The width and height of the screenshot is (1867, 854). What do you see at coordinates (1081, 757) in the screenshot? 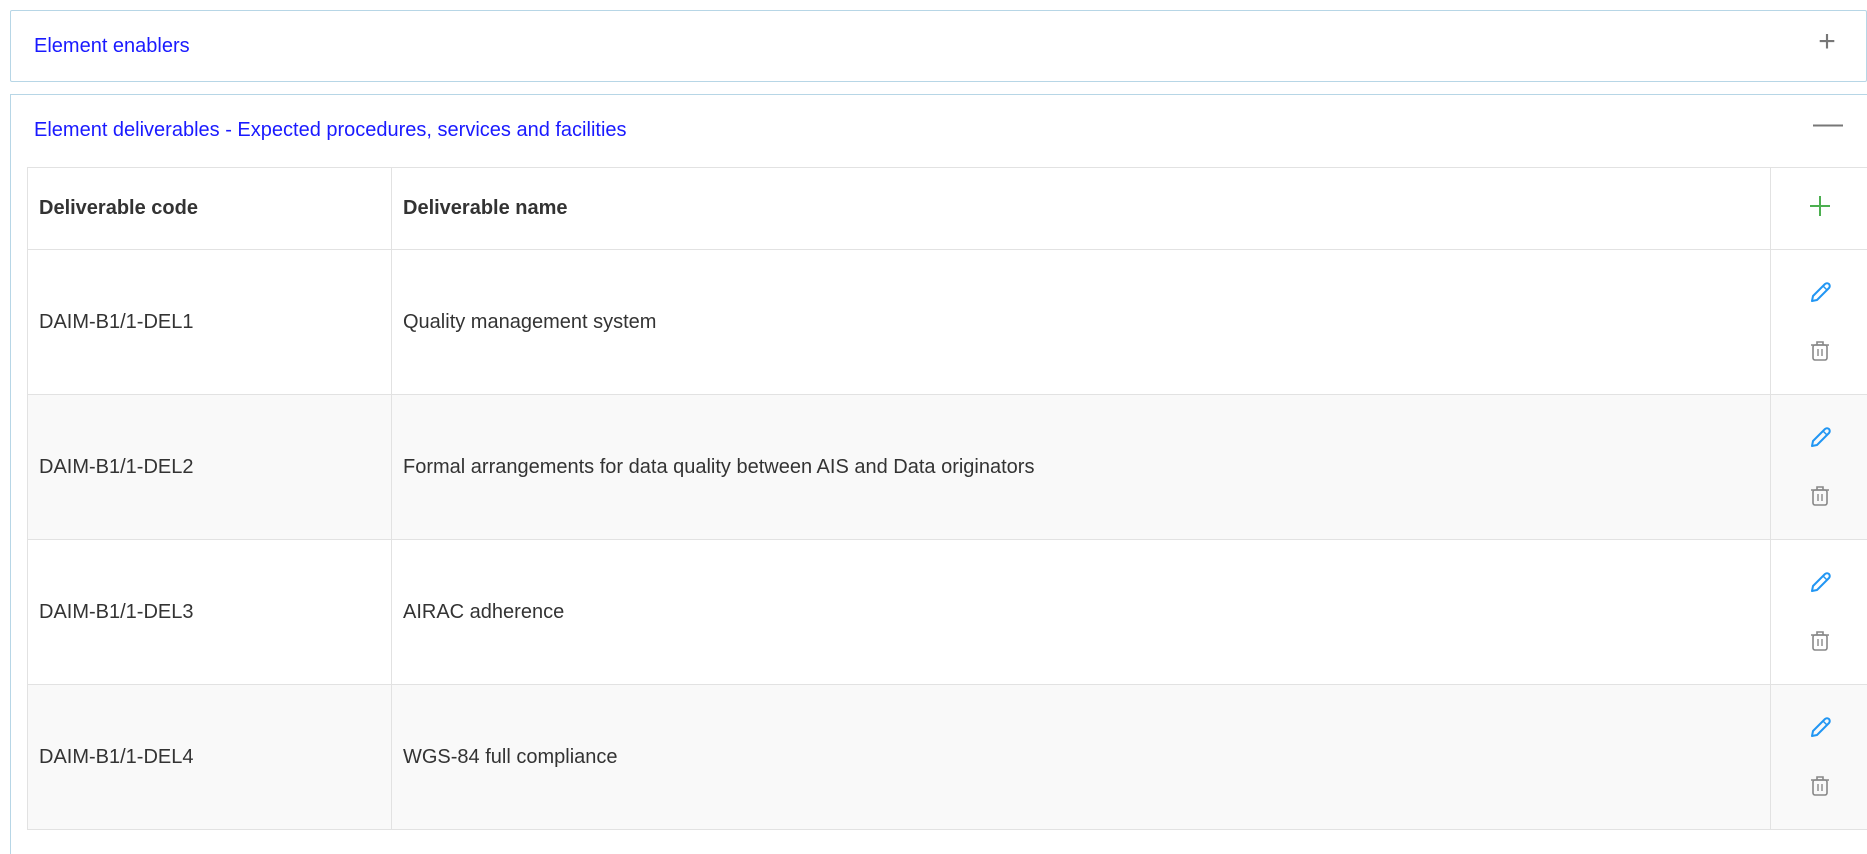
I see `deliverable-name-cell: WGS-84 full compliance` at bounding box center [1081, 757].